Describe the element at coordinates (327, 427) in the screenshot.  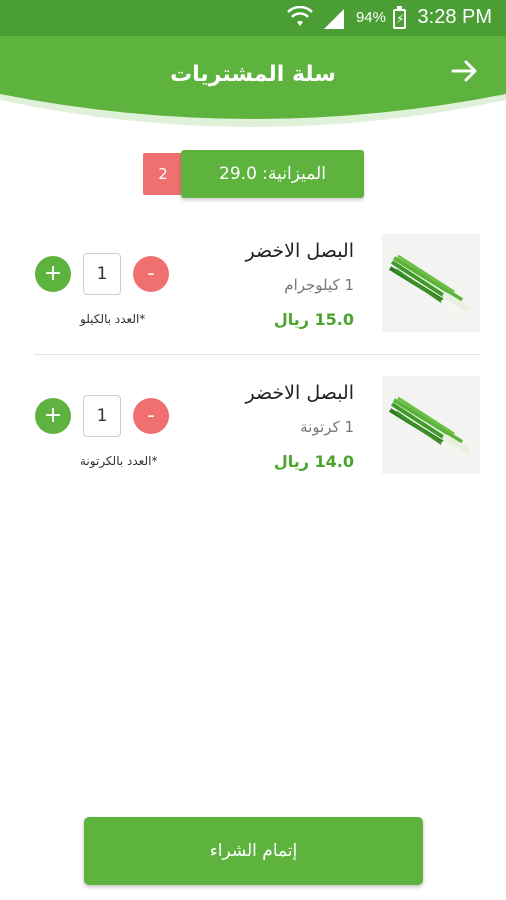
I see `product-unit: 1 كرتونة` at that location.